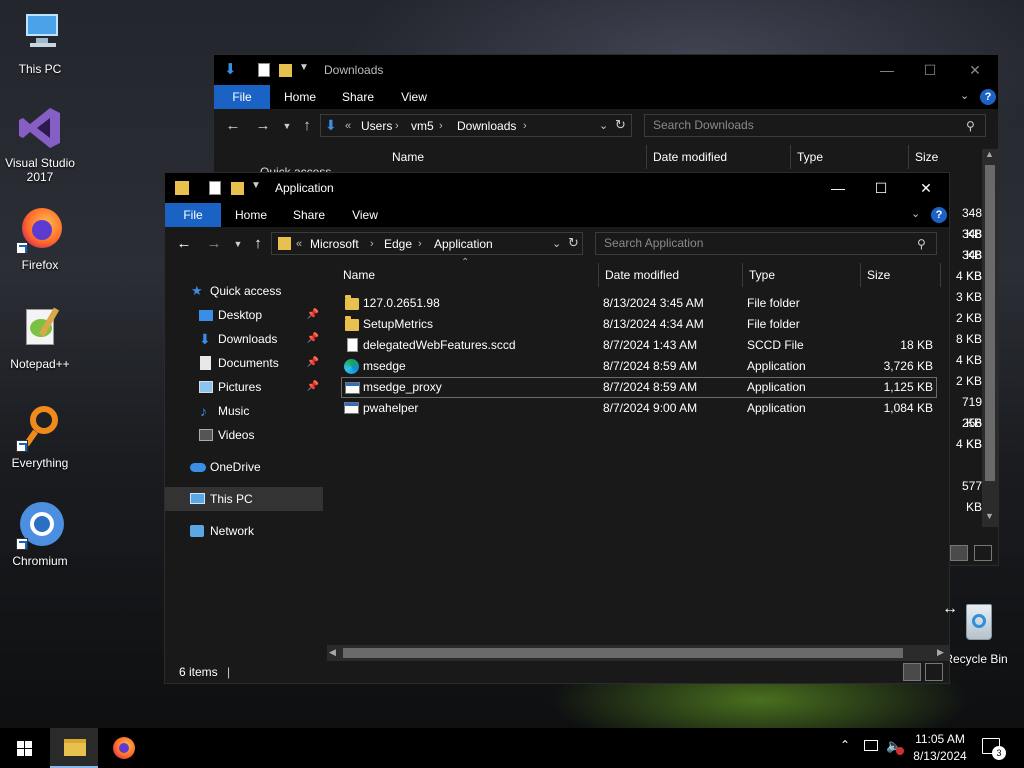 Image resolution: width=1024 pixels, height=768 pixels. What do you see at coordinates (24, 748) in the screenshot?
I see `start-button` at bounding box center [24, 748].